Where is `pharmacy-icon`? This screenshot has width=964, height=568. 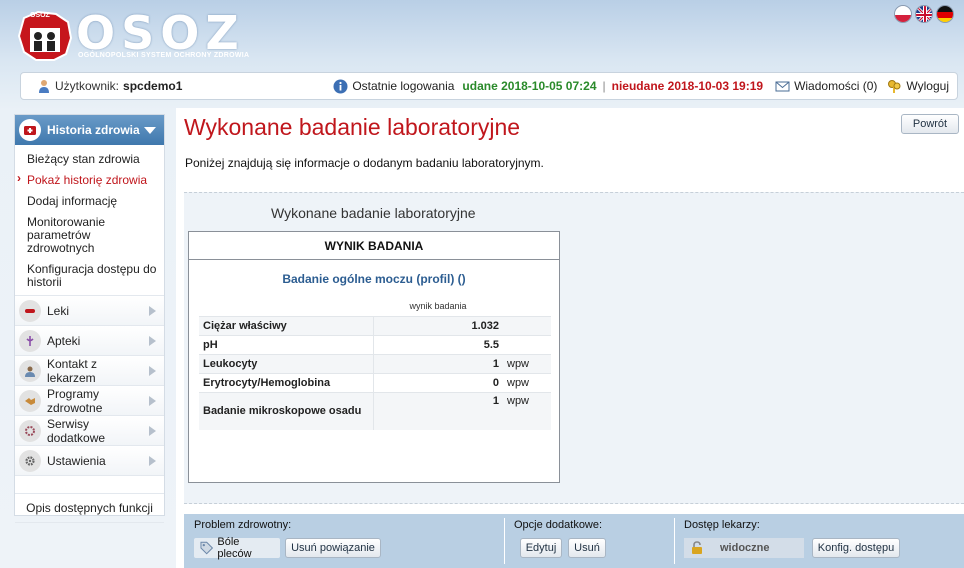 pharmacy-icon is located at coordinates (30, 340).